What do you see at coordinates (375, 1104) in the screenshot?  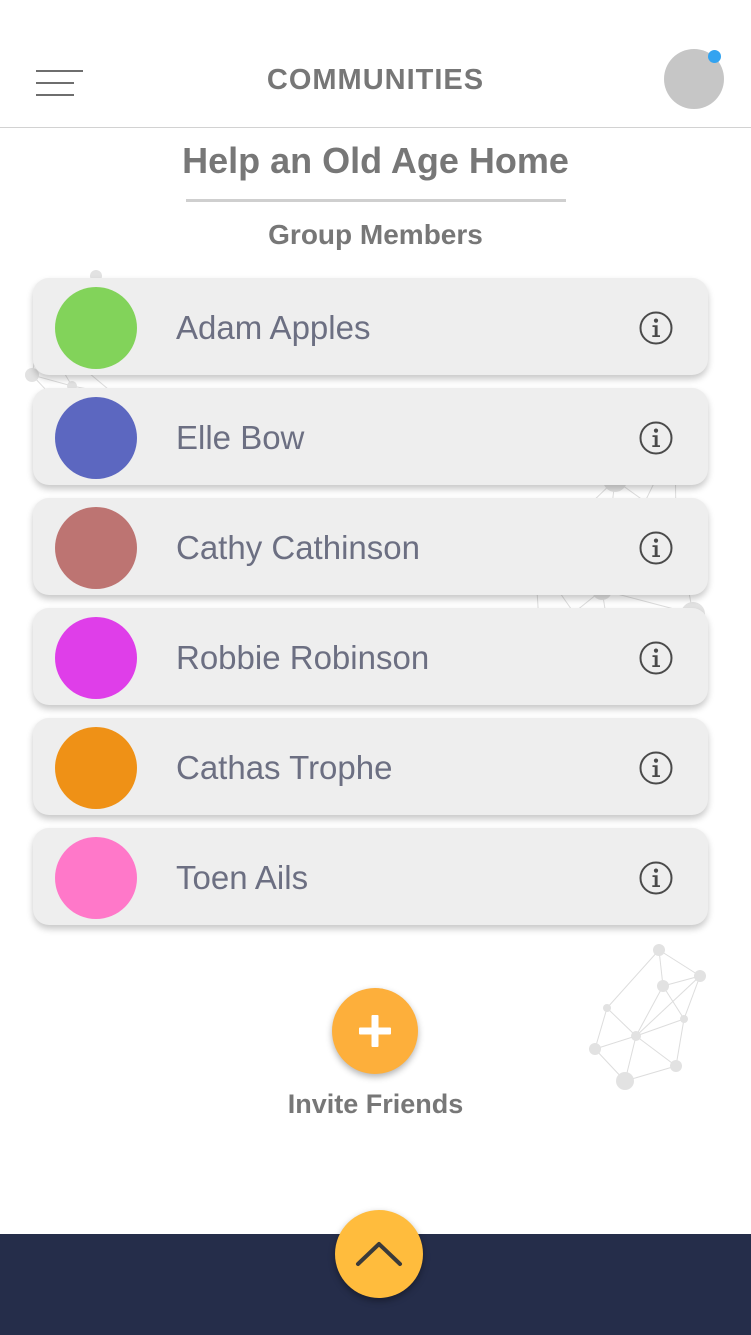 I see `invite-friends-label: Invite Friends` at bounding box center [375, 1104].